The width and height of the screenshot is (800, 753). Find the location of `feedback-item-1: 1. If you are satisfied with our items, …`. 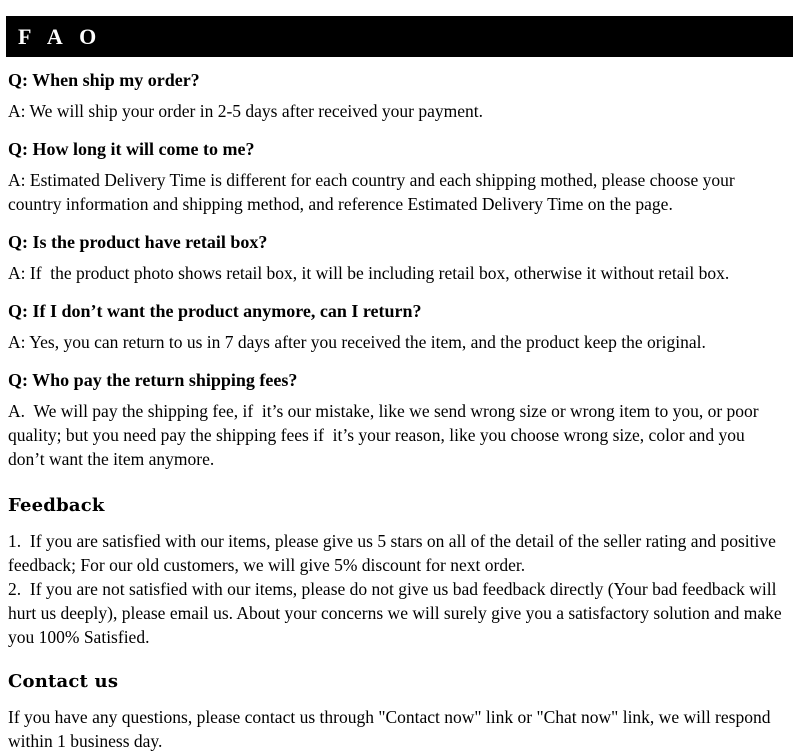

feedback-item-1: 1. If you are satisfied with our items, … is located at coordinates (394, 553).